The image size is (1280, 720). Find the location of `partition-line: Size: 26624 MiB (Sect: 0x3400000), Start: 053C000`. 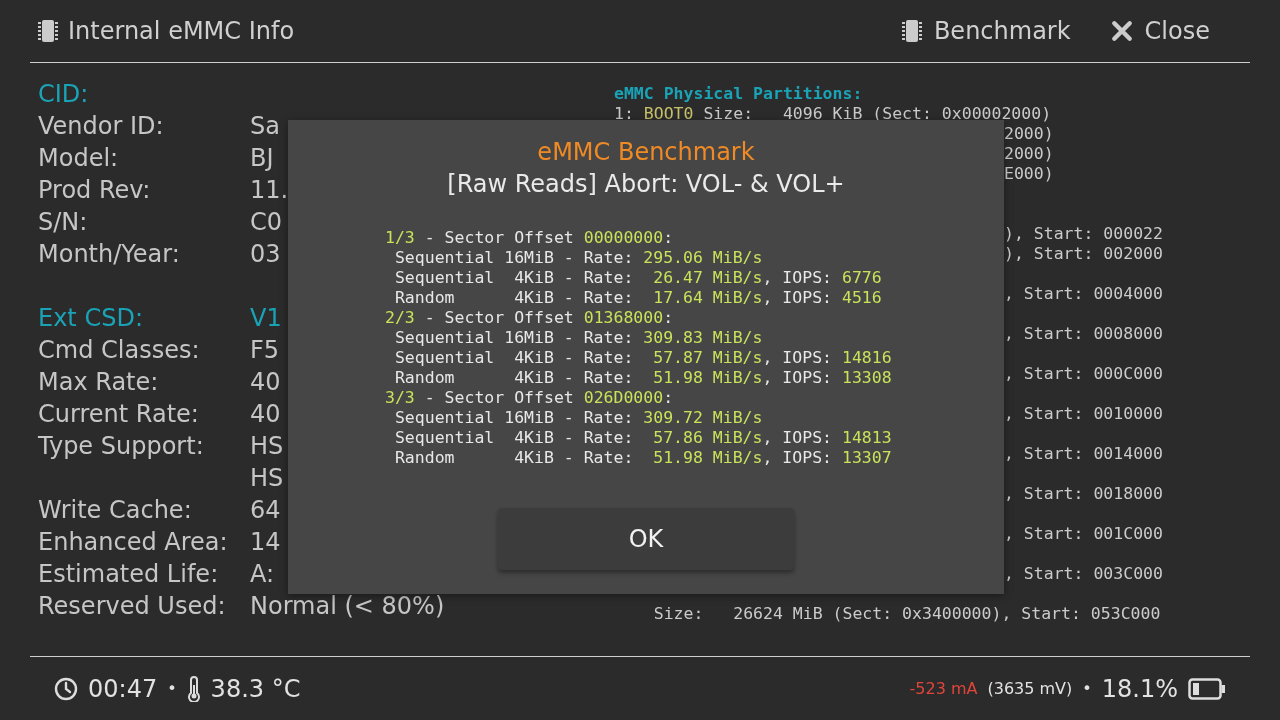

partition-line: Size: 26624 MiB (Sect: 0x3400000), Start: 053C000 is located at coordinates (906, 614).